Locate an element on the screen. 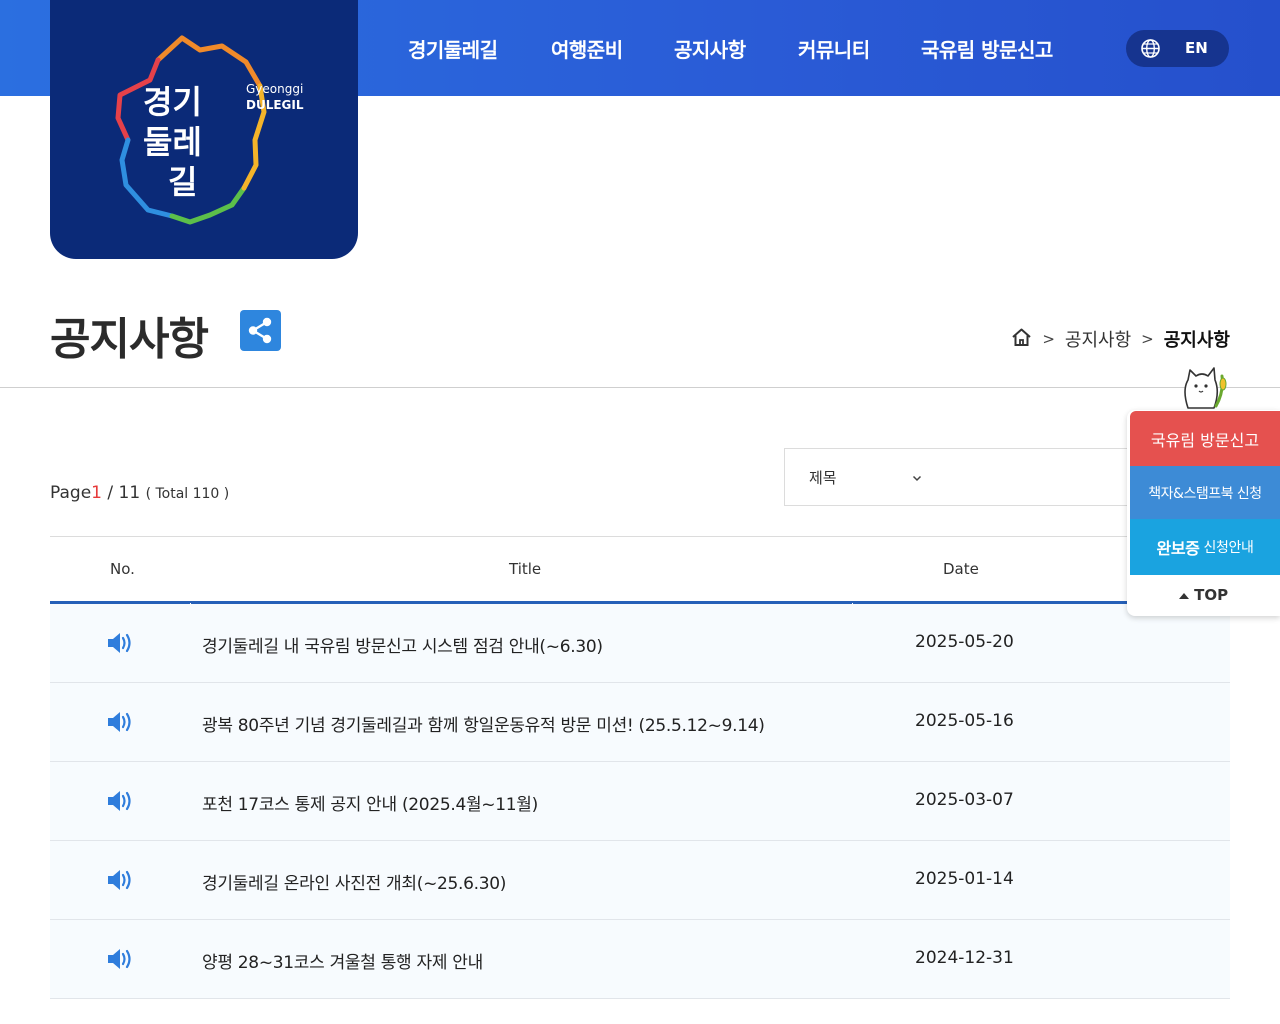 The image size is (1280, 1024). completion-label-bold: 완보증 is located at coordinates (1178, 548).